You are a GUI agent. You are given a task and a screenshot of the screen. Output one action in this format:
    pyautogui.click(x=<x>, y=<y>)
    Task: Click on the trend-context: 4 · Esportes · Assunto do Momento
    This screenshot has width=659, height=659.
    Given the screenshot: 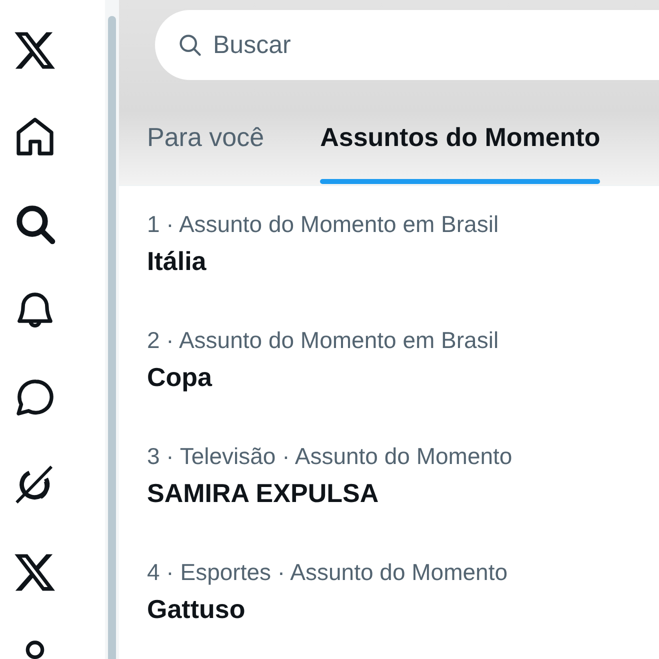 What is the action you would take?
    pyautogui.click(x=328, y=572)
    